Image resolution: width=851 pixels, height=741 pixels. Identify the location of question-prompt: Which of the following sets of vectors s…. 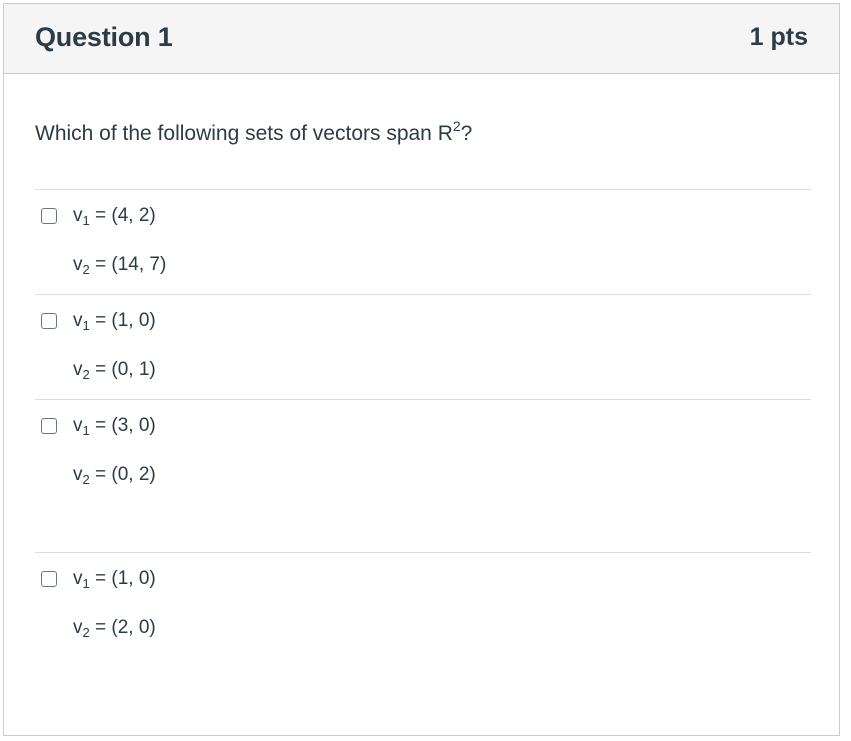
(254, 132).